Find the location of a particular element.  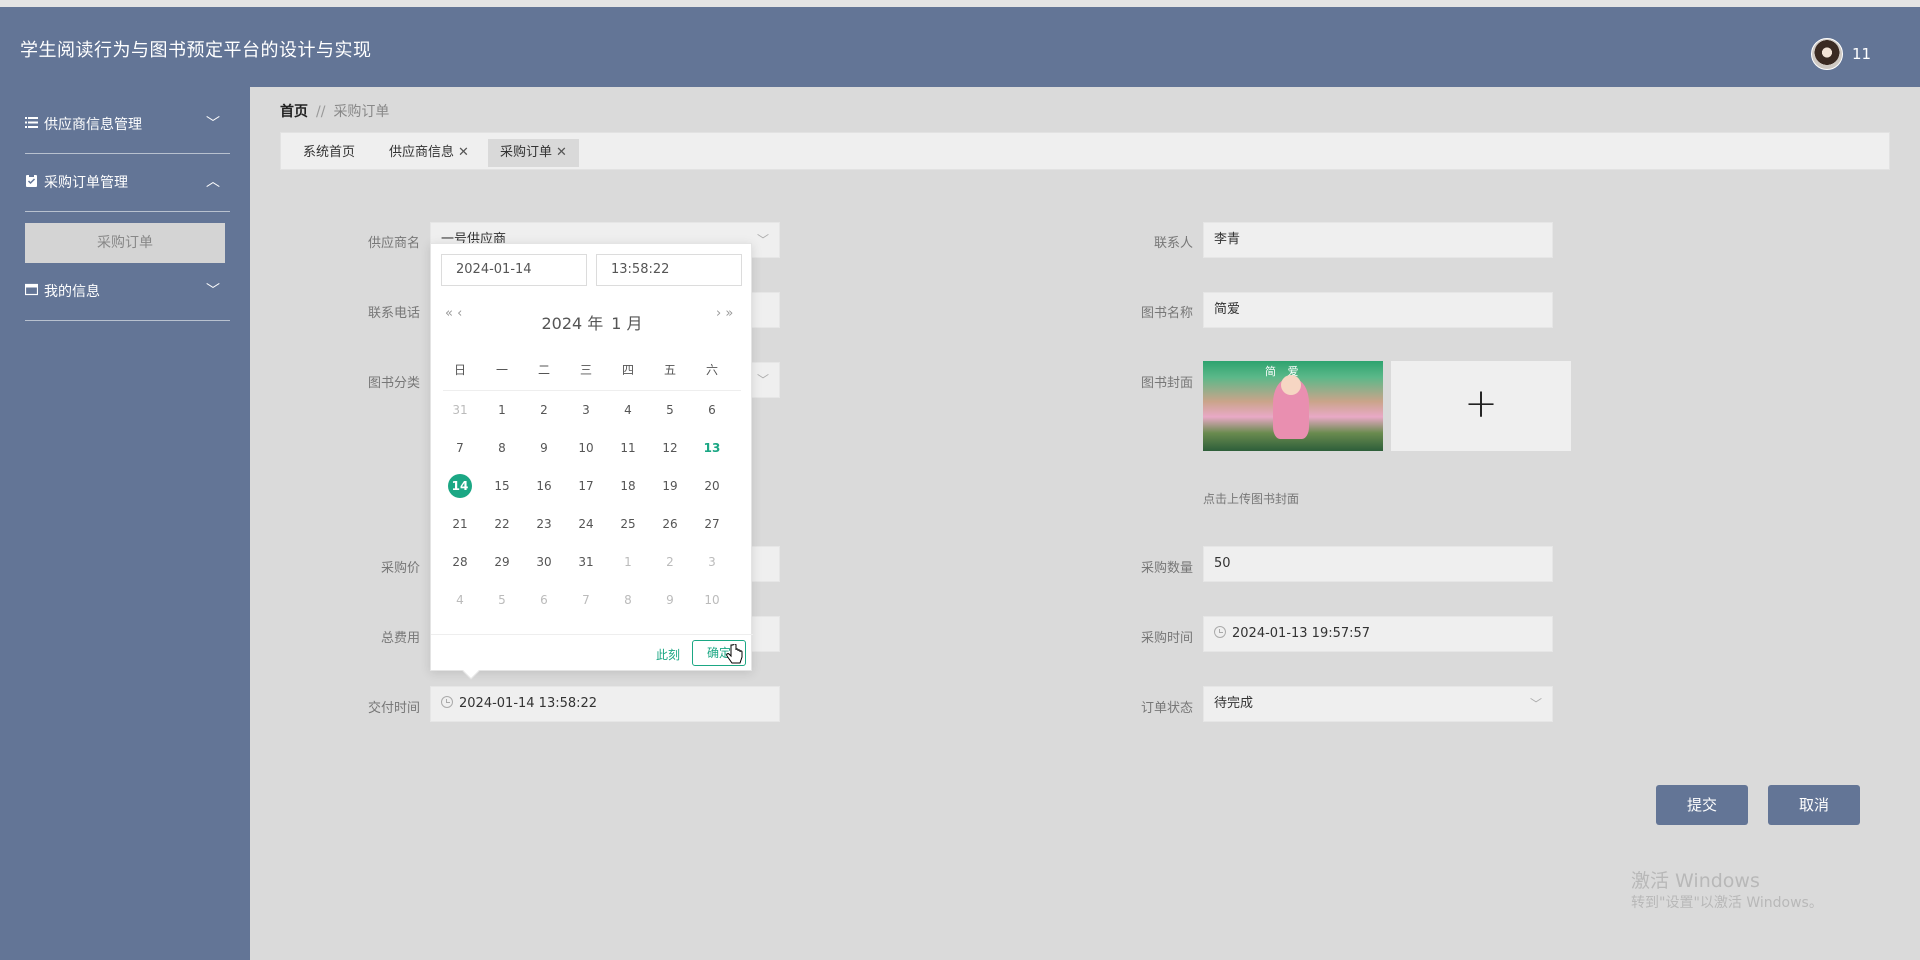

breadcrumb: 首页 // 采购订单 is located at coordinates (334, 111).